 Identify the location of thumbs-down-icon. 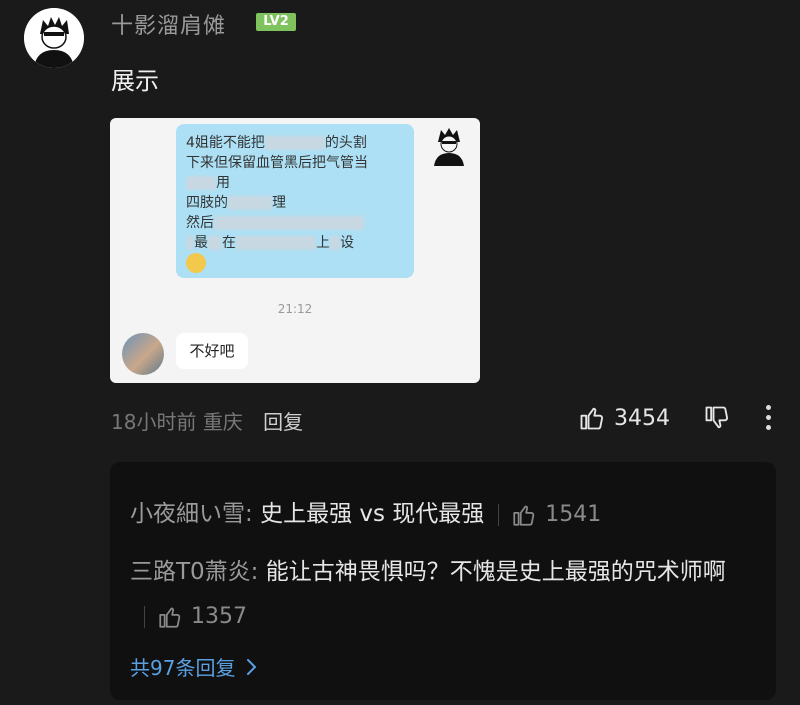
(716, 417).